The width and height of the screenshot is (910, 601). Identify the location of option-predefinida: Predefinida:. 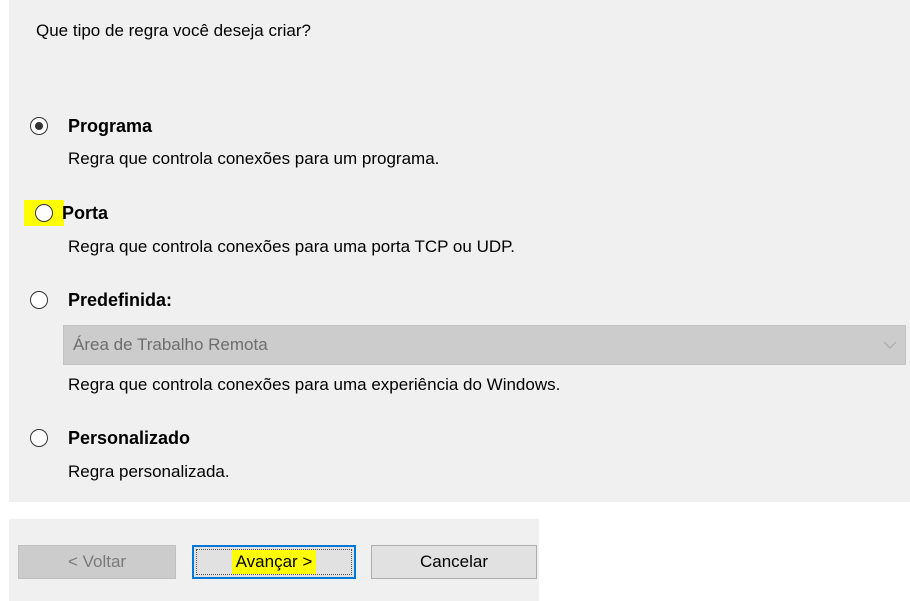
(101, 300).